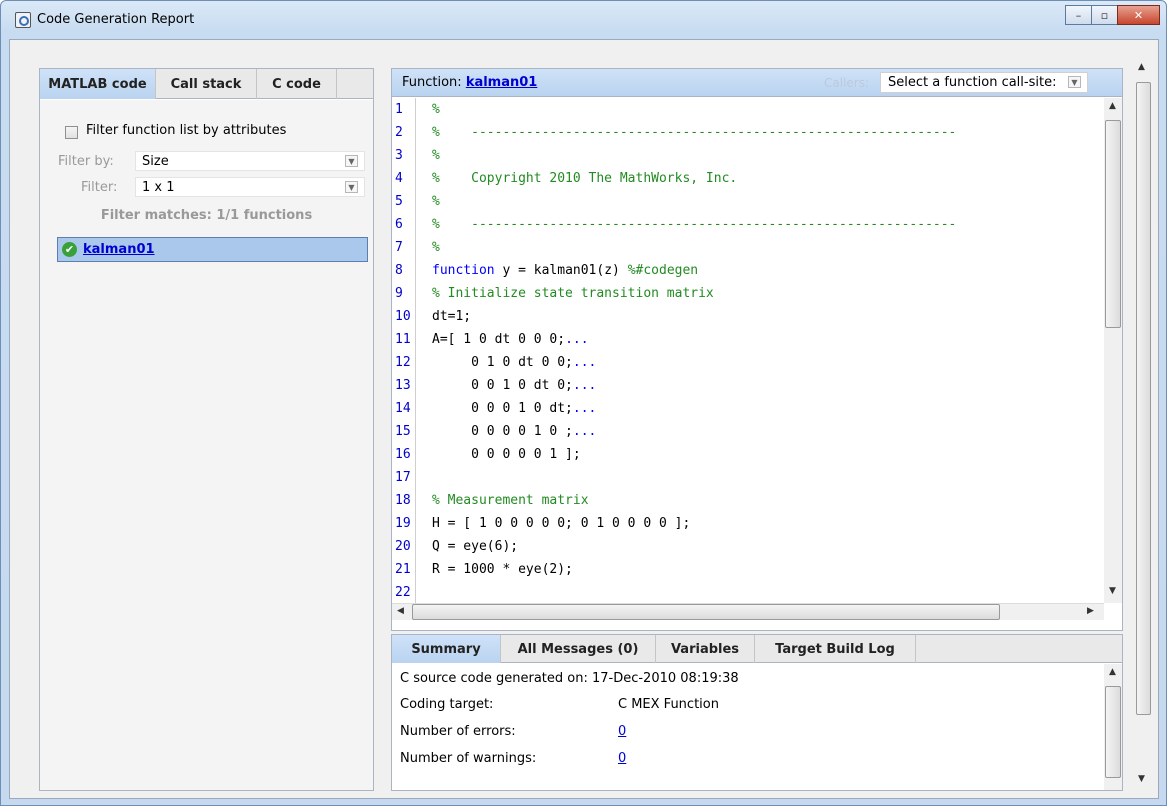  I want to click on tab-all-messages: All Messages (0), so click(578, 649).